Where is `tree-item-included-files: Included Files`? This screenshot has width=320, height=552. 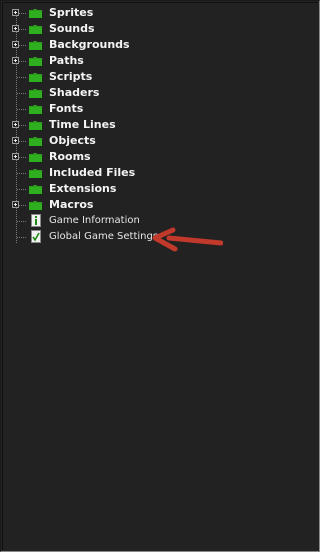 tree-item-included-files: Included Files is located at coordinates (160, 173).